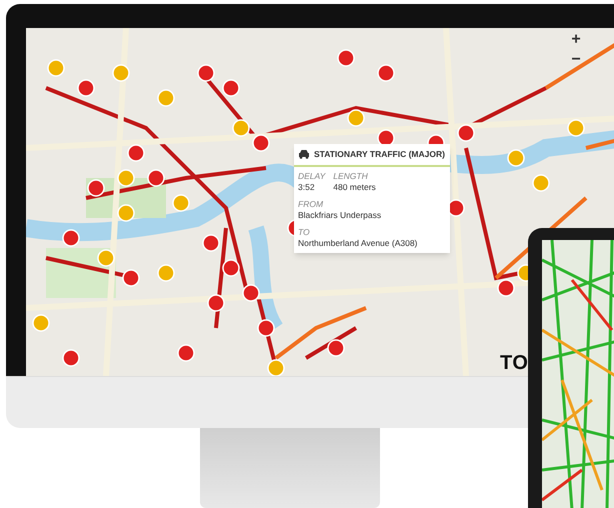 Image resolution: width=614 pixels, height=508 pixels. I want to click on field-value: Blackfriars Underpass, so click(340, 215).